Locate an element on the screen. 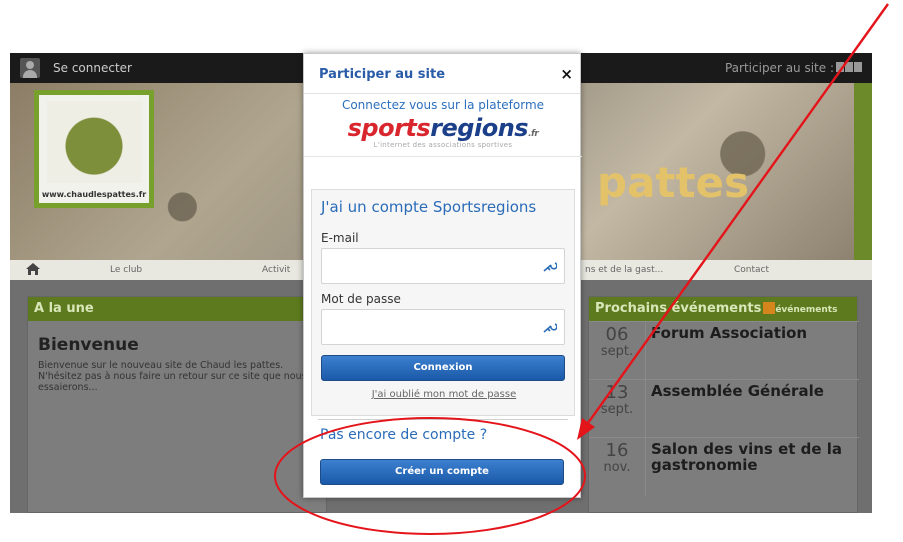 The width and height of the screenshot is (903, 542). participate-label: Participer au site : is located at coordinates (779, 68).